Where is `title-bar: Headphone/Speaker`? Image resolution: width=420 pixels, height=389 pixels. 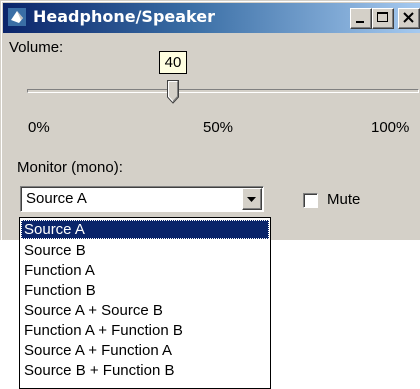
title-bar: Headphone/Speaker is located at coordinates (211, 18).